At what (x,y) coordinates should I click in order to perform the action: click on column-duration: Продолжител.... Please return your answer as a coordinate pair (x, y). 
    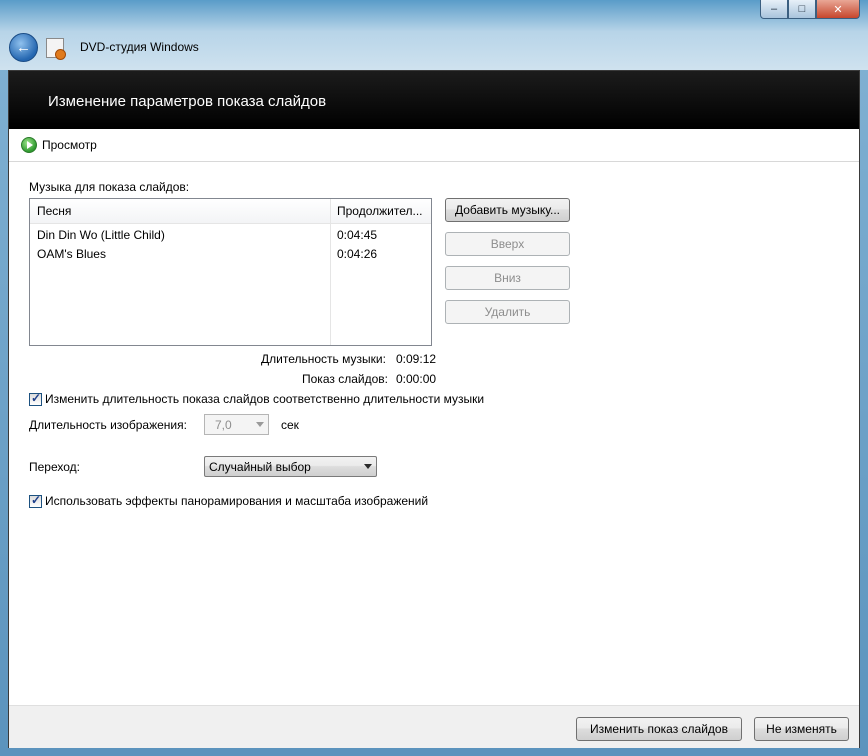
    Looking at the image, I should click on (380, 211).